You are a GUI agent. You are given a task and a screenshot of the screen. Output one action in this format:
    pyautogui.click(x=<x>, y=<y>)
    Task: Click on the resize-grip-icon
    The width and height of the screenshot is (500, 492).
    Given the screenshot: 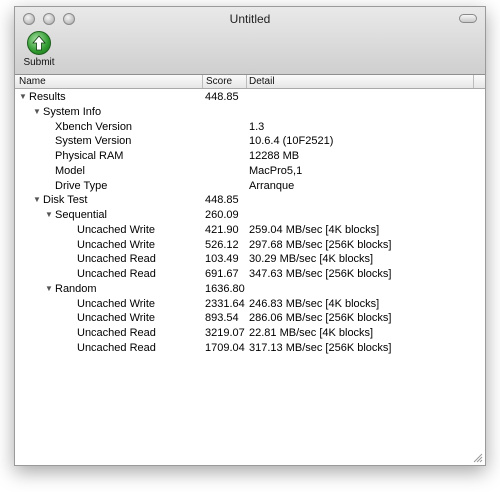 What is the action you would take?
    pyautogui.click(x=477, y=457)
    